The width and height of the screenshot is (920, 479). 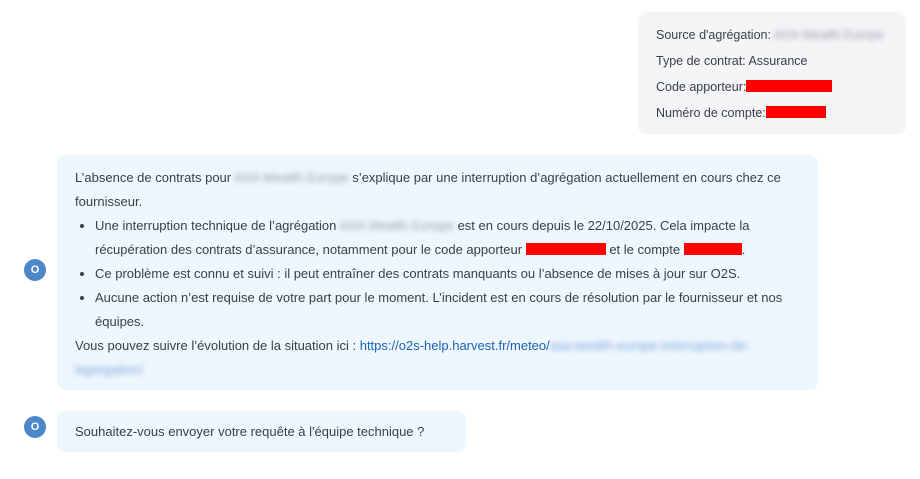 What do you see at coordinates (772, 39) in the screenshot?
I see `source-row: Source d'agrégation: AXA Wealth Europe` at bounding box center [772, 39].